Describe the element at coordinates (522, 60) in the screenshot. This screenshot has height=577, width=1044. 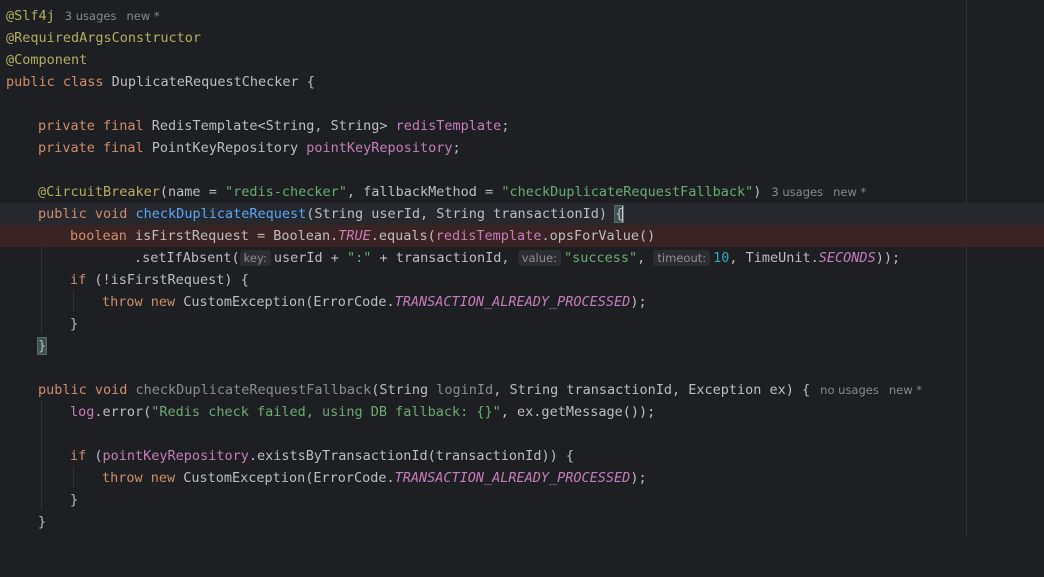
I see `code-line: @Component` at that location.